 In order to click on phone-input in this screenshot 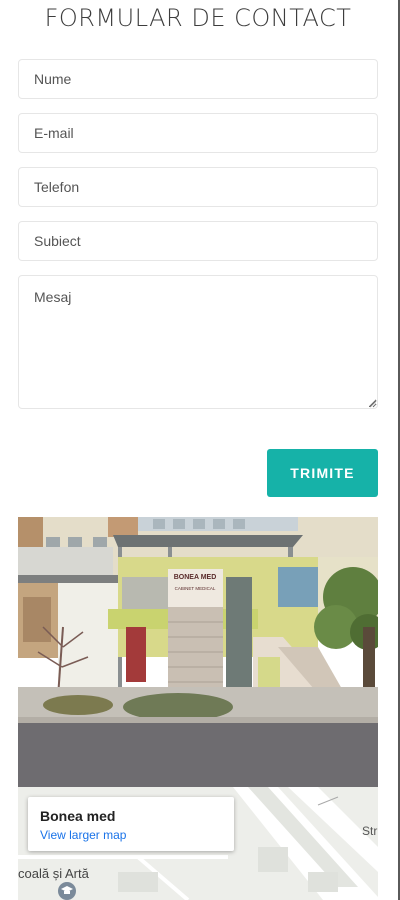, I will do `click(198, 187)`.